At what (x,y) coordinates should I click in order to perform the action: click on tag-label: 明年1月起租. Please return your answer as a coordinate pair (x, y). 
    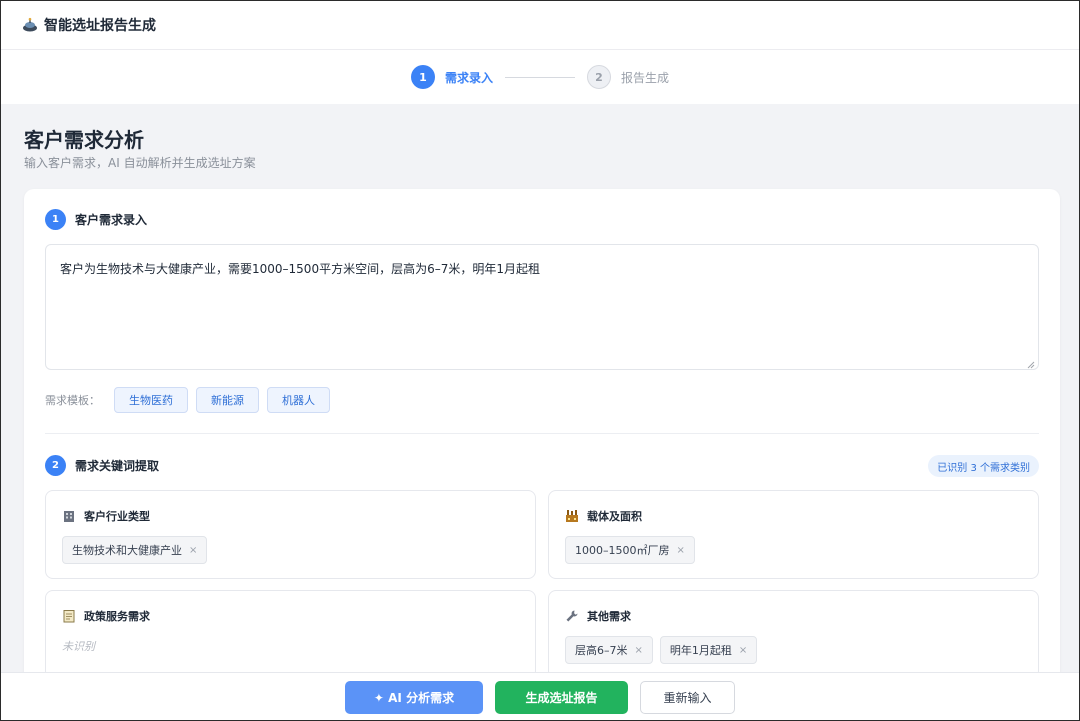
    Looking at the image, I should click on (700, 650).